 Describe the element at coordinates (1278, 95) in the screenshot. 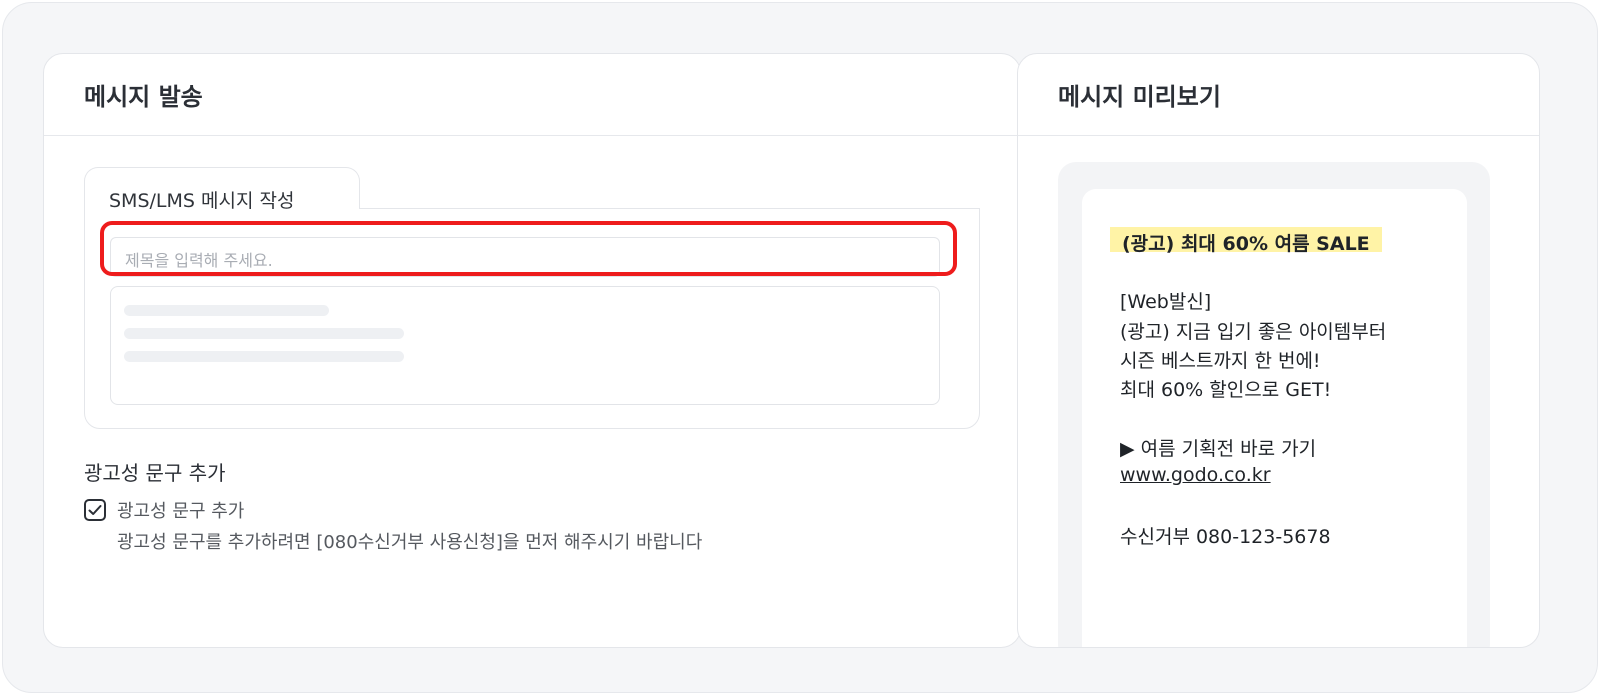

I see `preview-panel-title: 메시지 미리보기` at that location.